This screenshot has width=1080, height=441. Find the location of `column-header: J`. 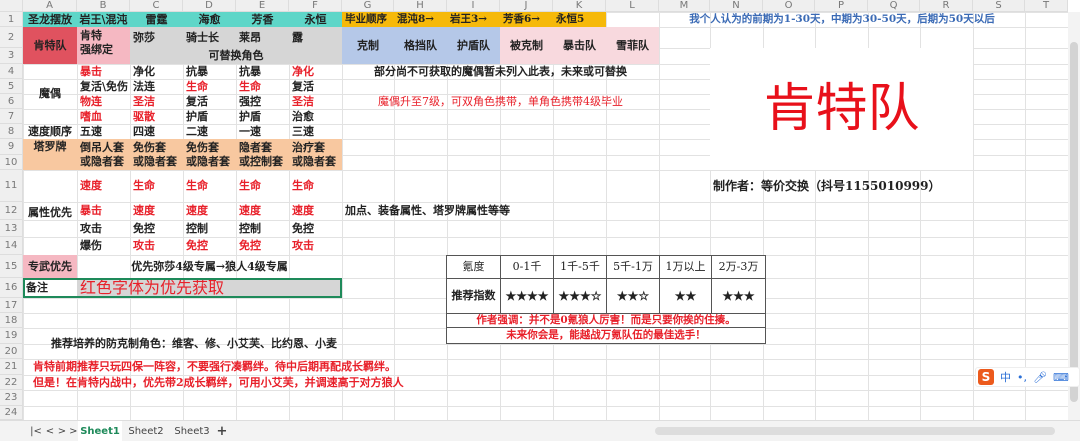

column-header: J is located at coordinates (526, 6).